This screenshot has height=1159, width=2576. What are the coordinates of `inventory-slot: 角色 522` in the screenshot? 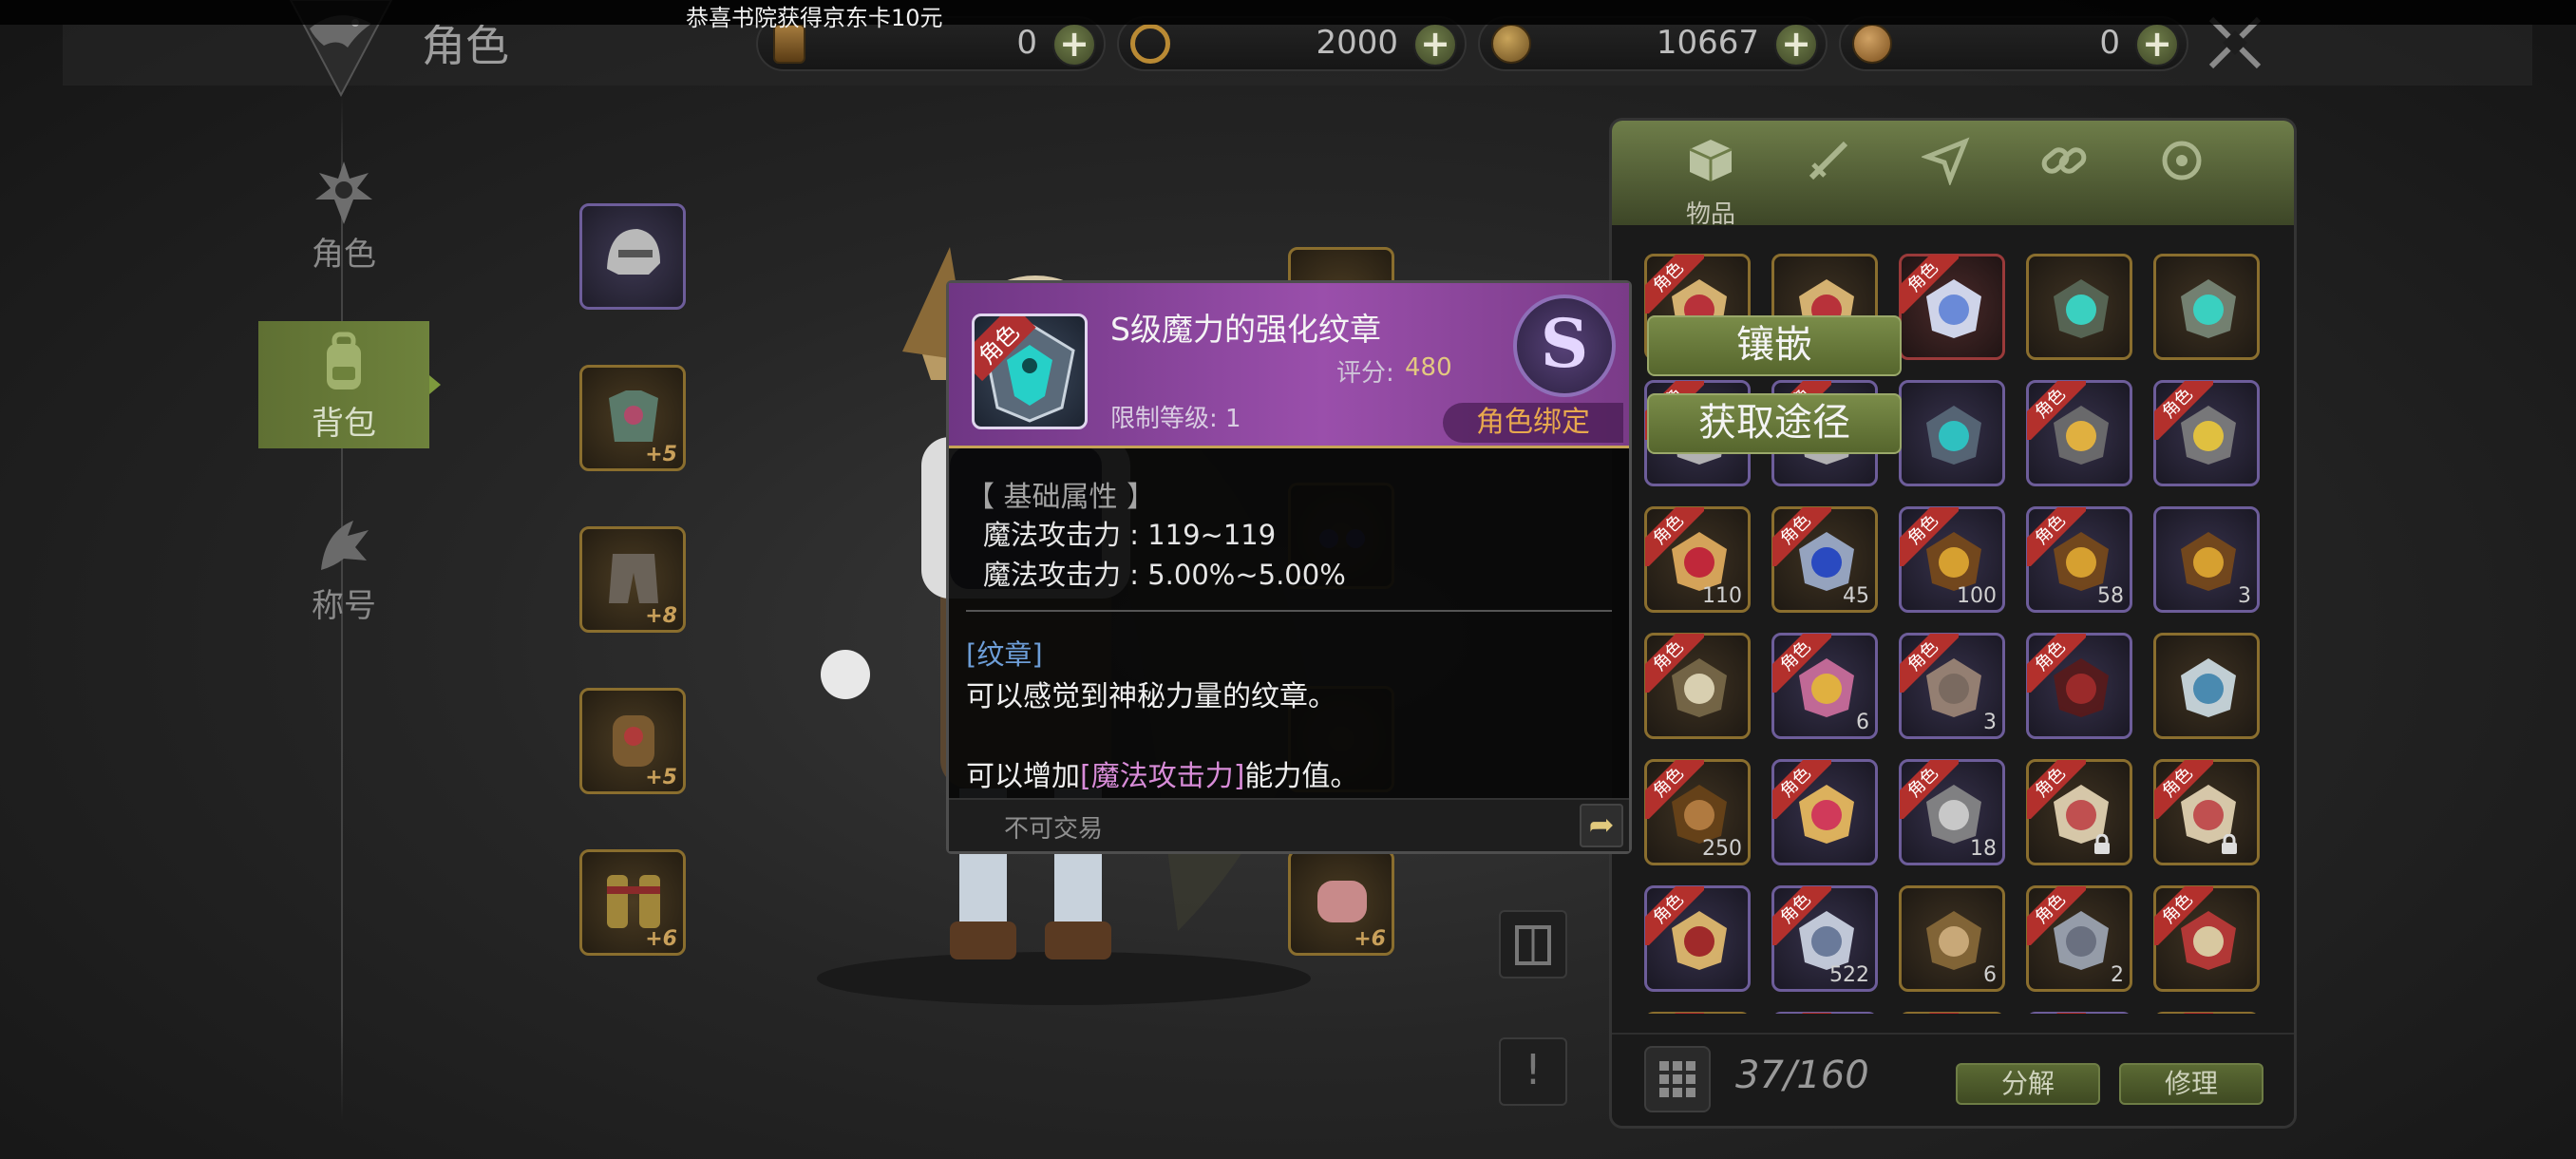 It's located at (1824, 938).